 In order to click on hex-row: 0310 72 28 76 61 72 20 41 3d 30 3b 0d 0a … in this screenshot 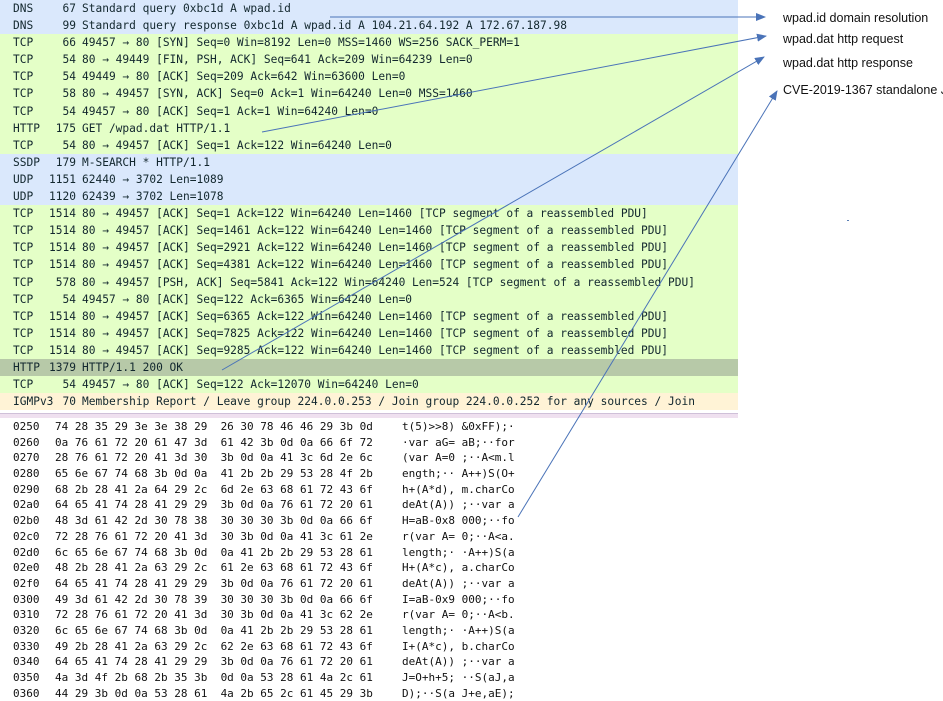, I will do `click(369, 615)`.